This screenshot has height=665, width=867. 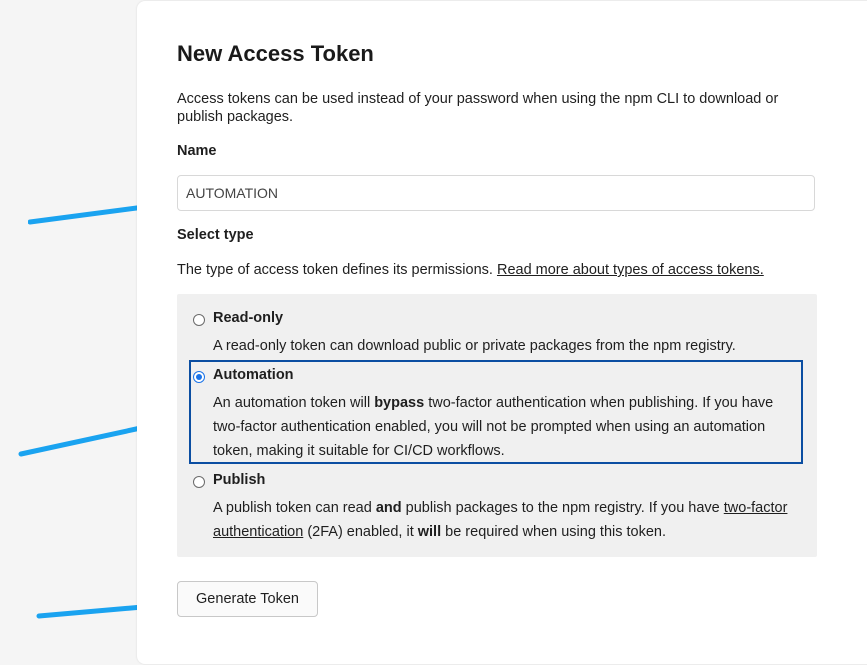 What do you see at coordinates (496, 193) in the screenshot?
I see `name-input` at bounding box center [496, 193].